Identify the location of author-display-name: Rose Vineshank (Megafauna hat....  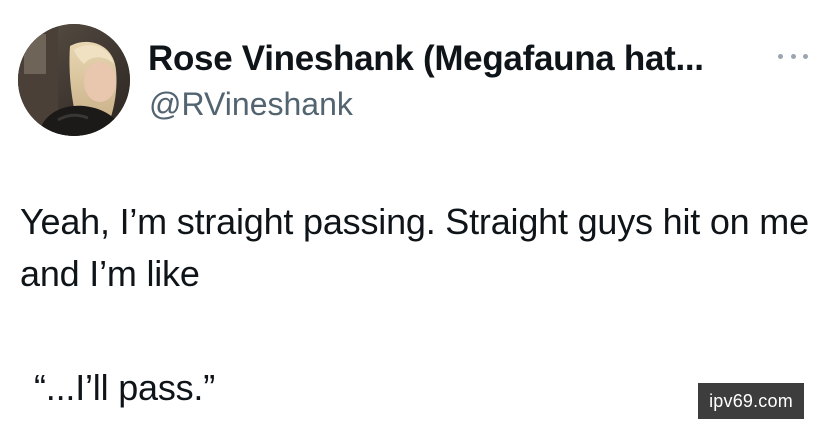
(426, 59).